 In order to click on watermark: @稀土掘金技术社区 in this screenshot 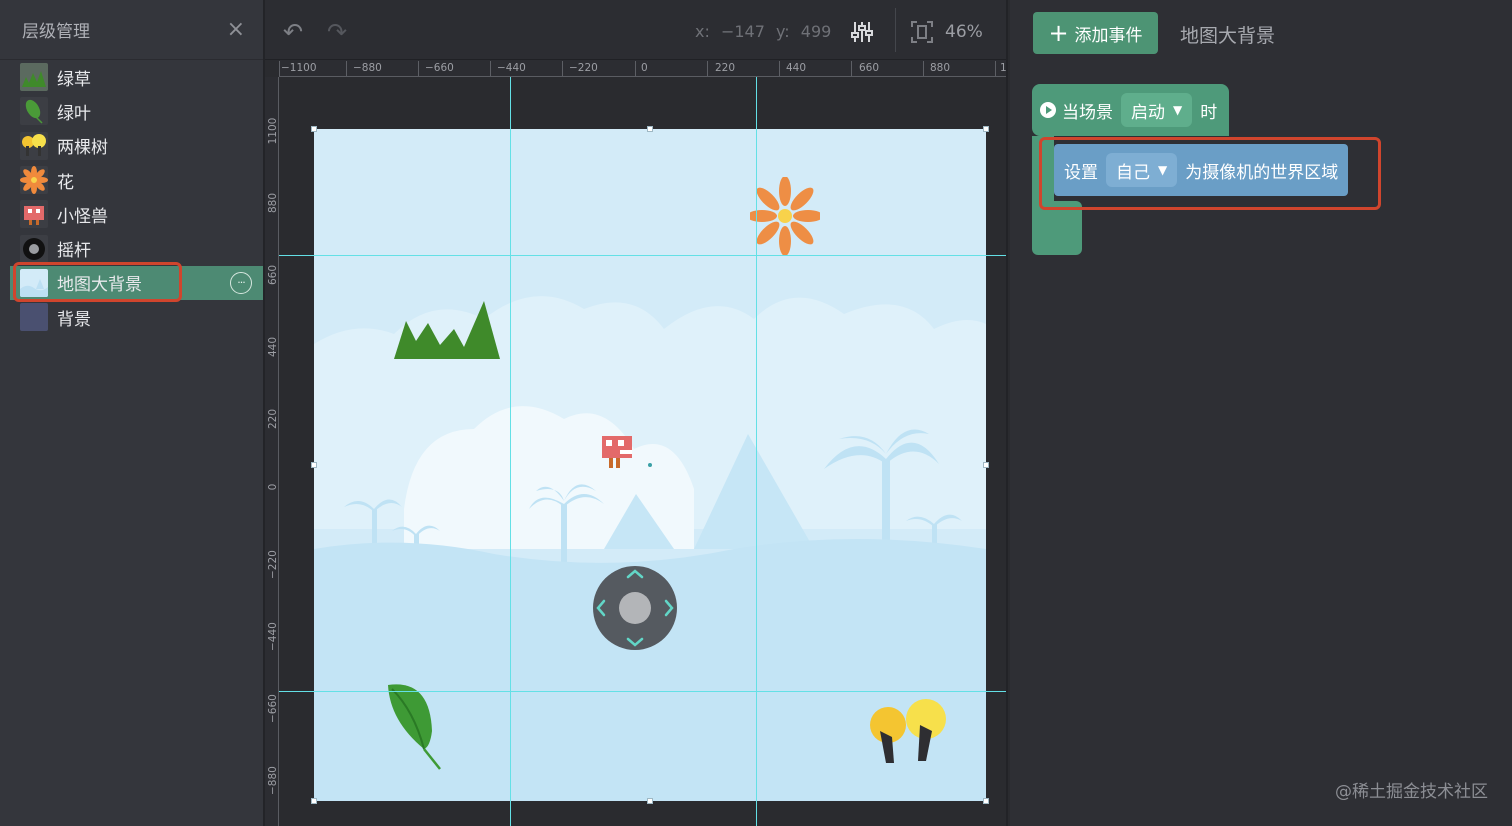, I will do `click(1411, 792)`.